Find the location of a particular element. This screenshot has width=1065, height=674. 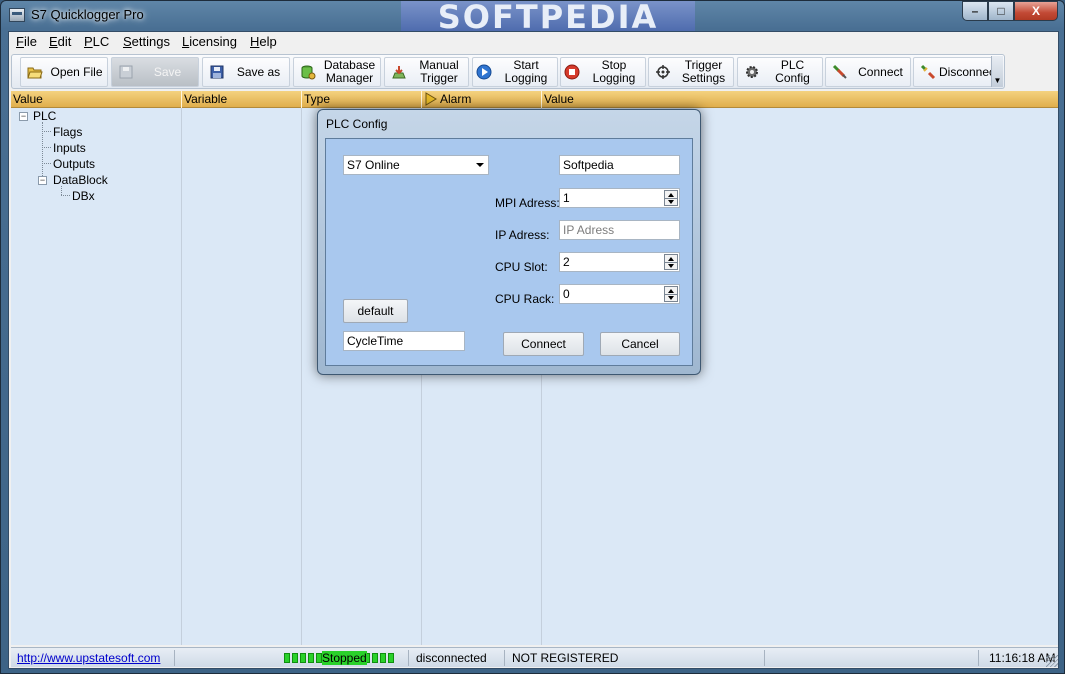

menu-settings: Settings is located at coordinates (146, 41).